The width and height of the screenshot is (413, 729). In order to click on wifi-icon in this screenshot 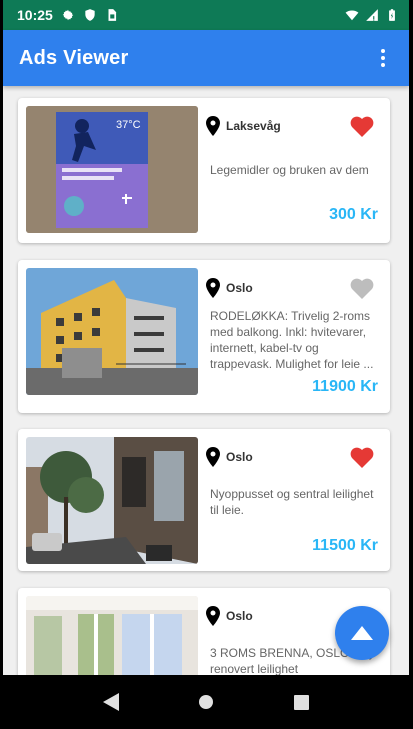, I will do `click(352, 15)`.